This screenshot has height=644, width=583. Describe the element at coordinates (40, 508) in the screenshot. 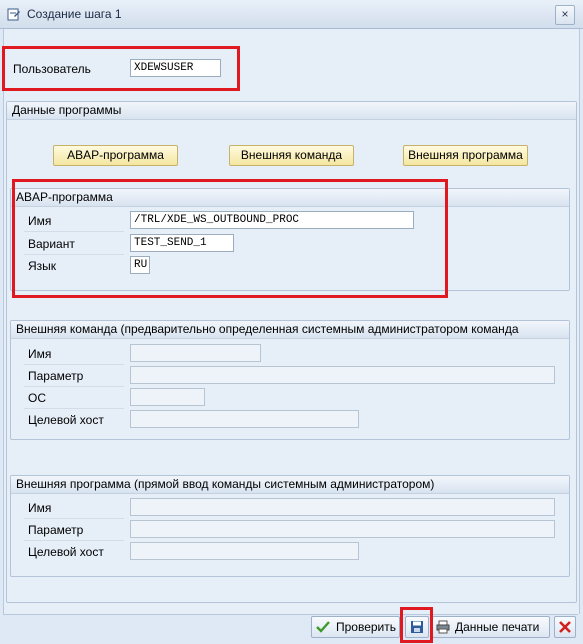

I see `ext-program-name-label: Имя` at that location.